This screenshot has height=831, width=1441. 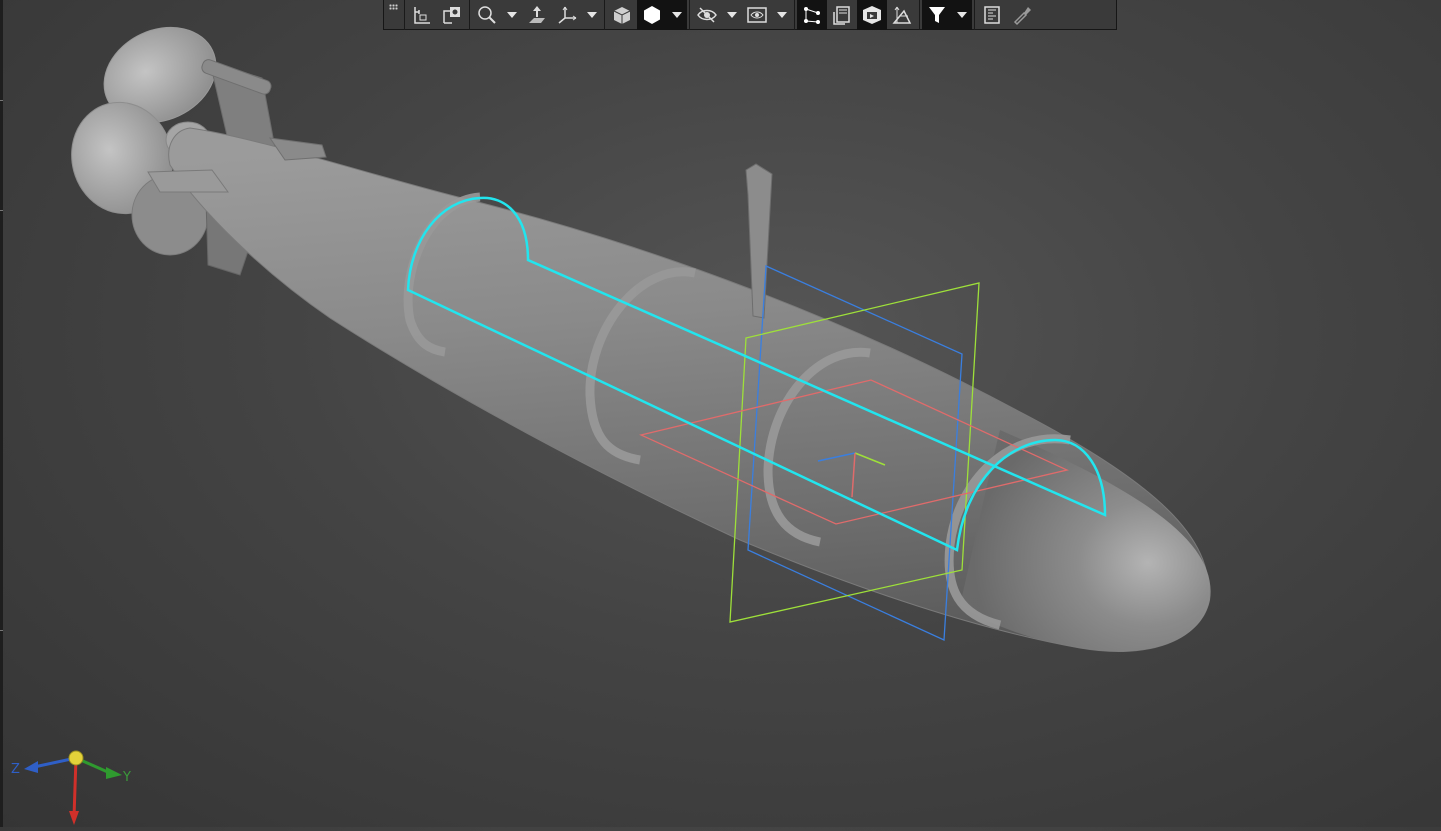 What do you see at coordinates (15, 769) in the screenshot?
I see `triad-z-label: Z` at bounding box center [15, 769].